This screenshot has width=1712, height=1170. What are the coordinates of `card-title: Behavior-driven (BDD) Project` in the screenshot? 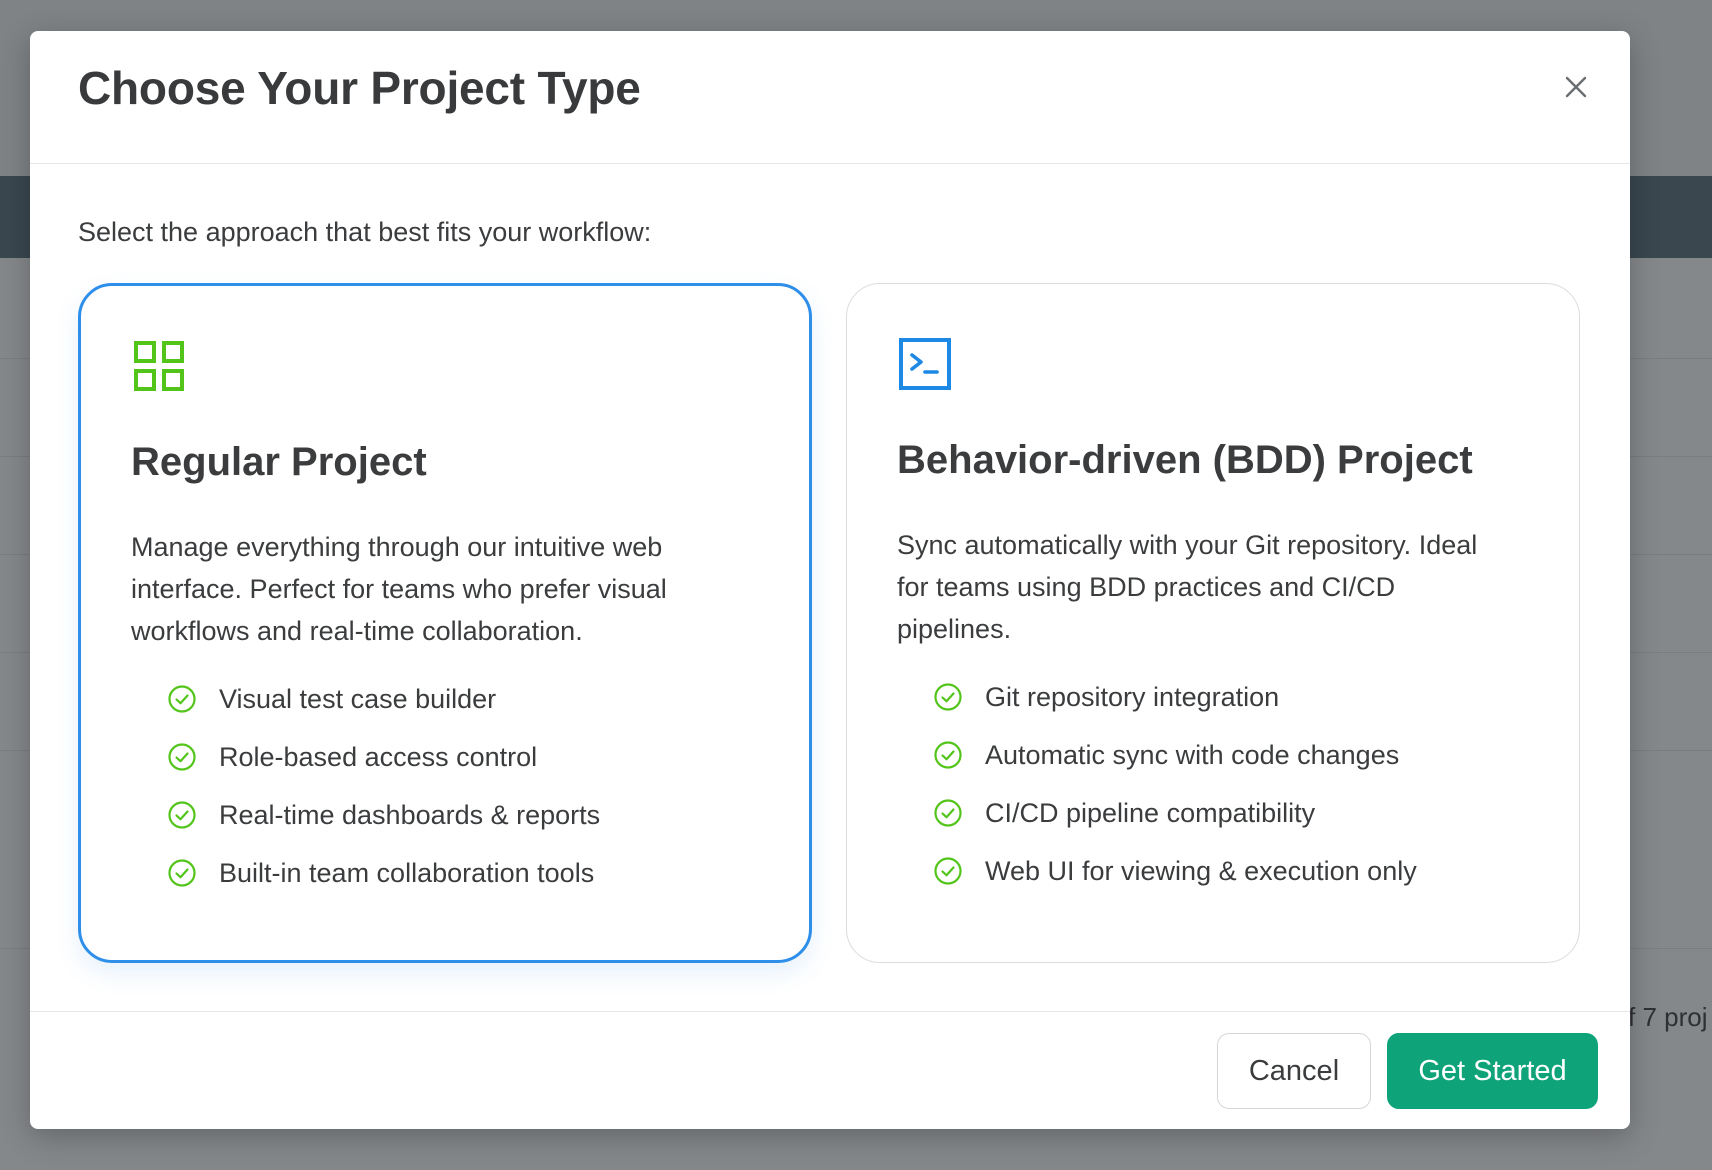 It's located at (1185, 460).